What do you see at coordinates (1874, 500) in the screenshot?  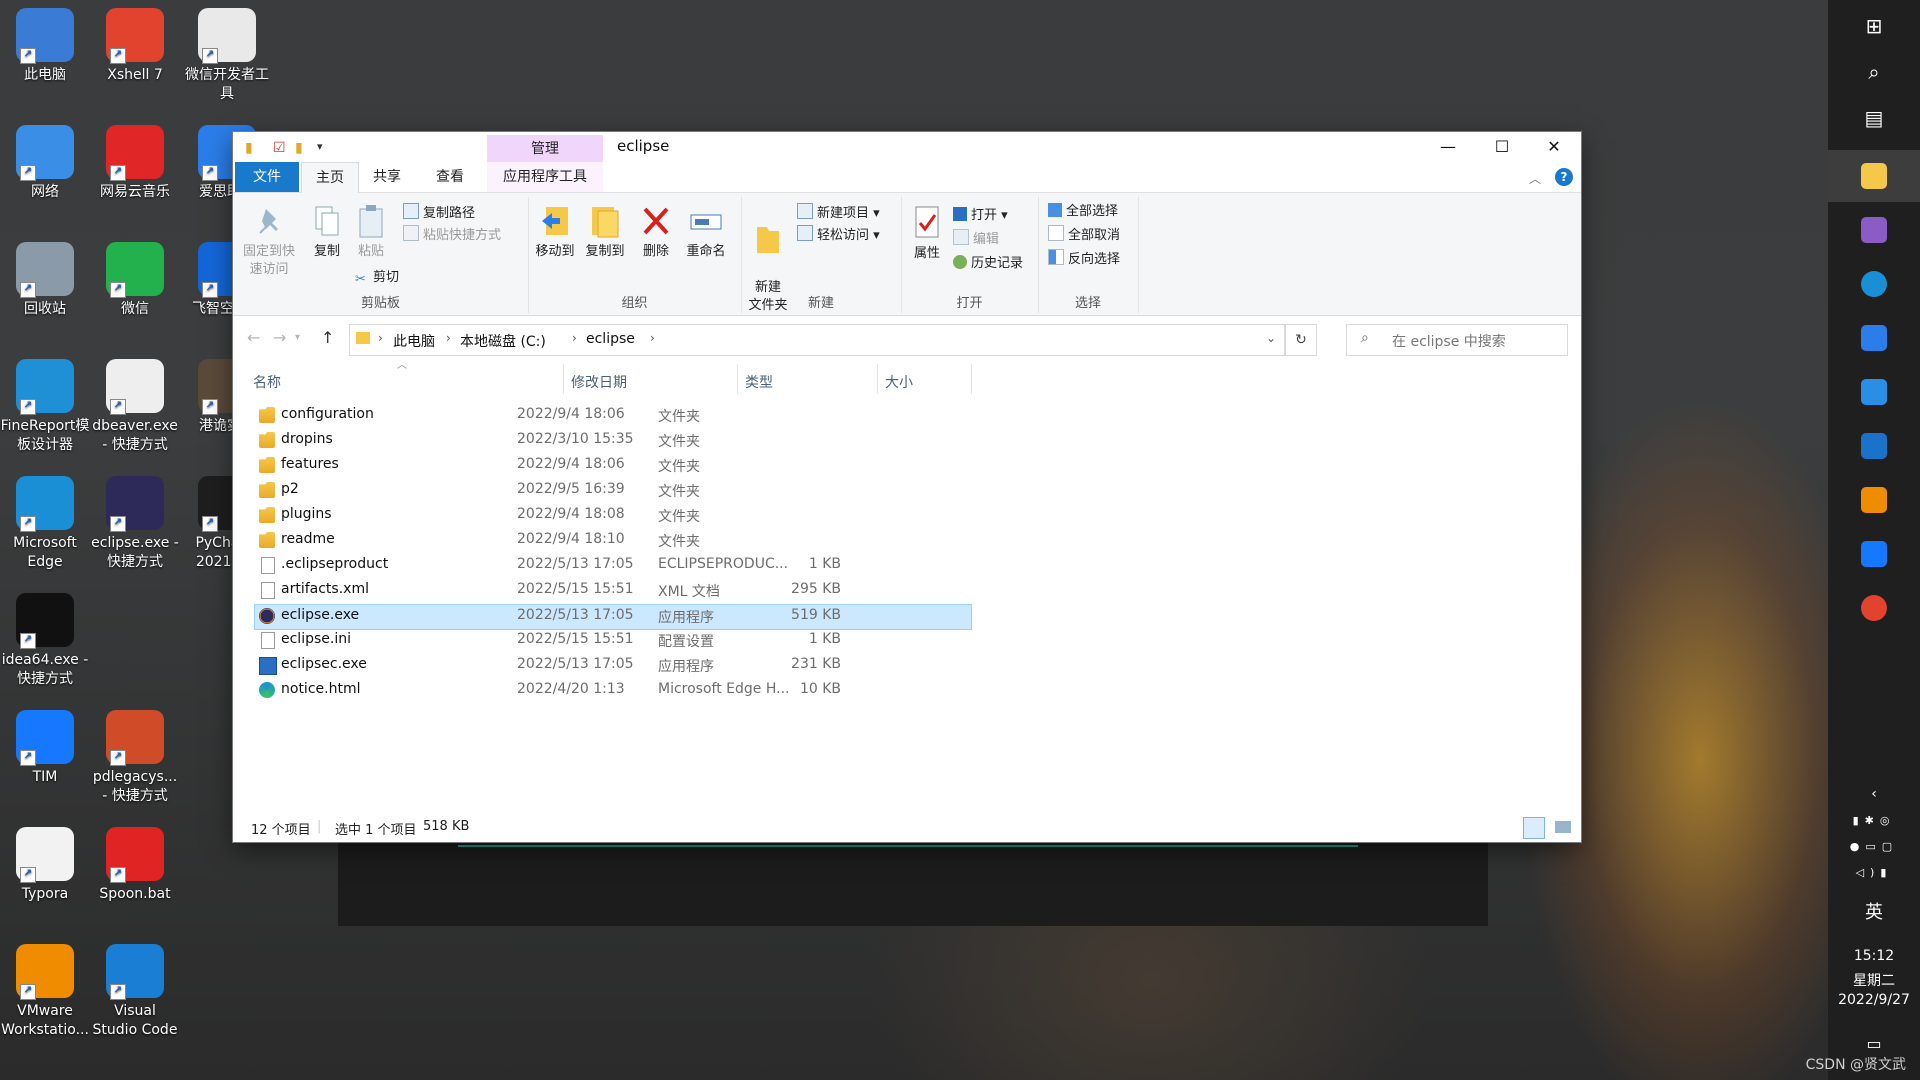 I see `vmware-taskbar-icon` at bounding box center [1874, 500].